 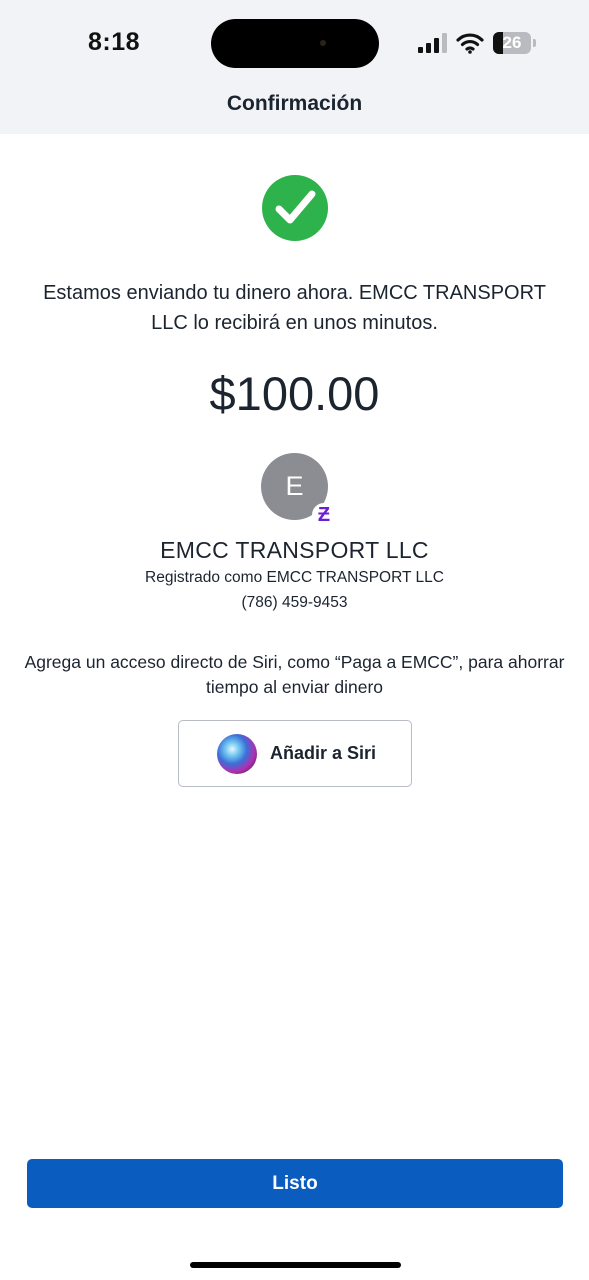 I want to click on zelle-icon: Ƶ, so click(x=324, y=515).